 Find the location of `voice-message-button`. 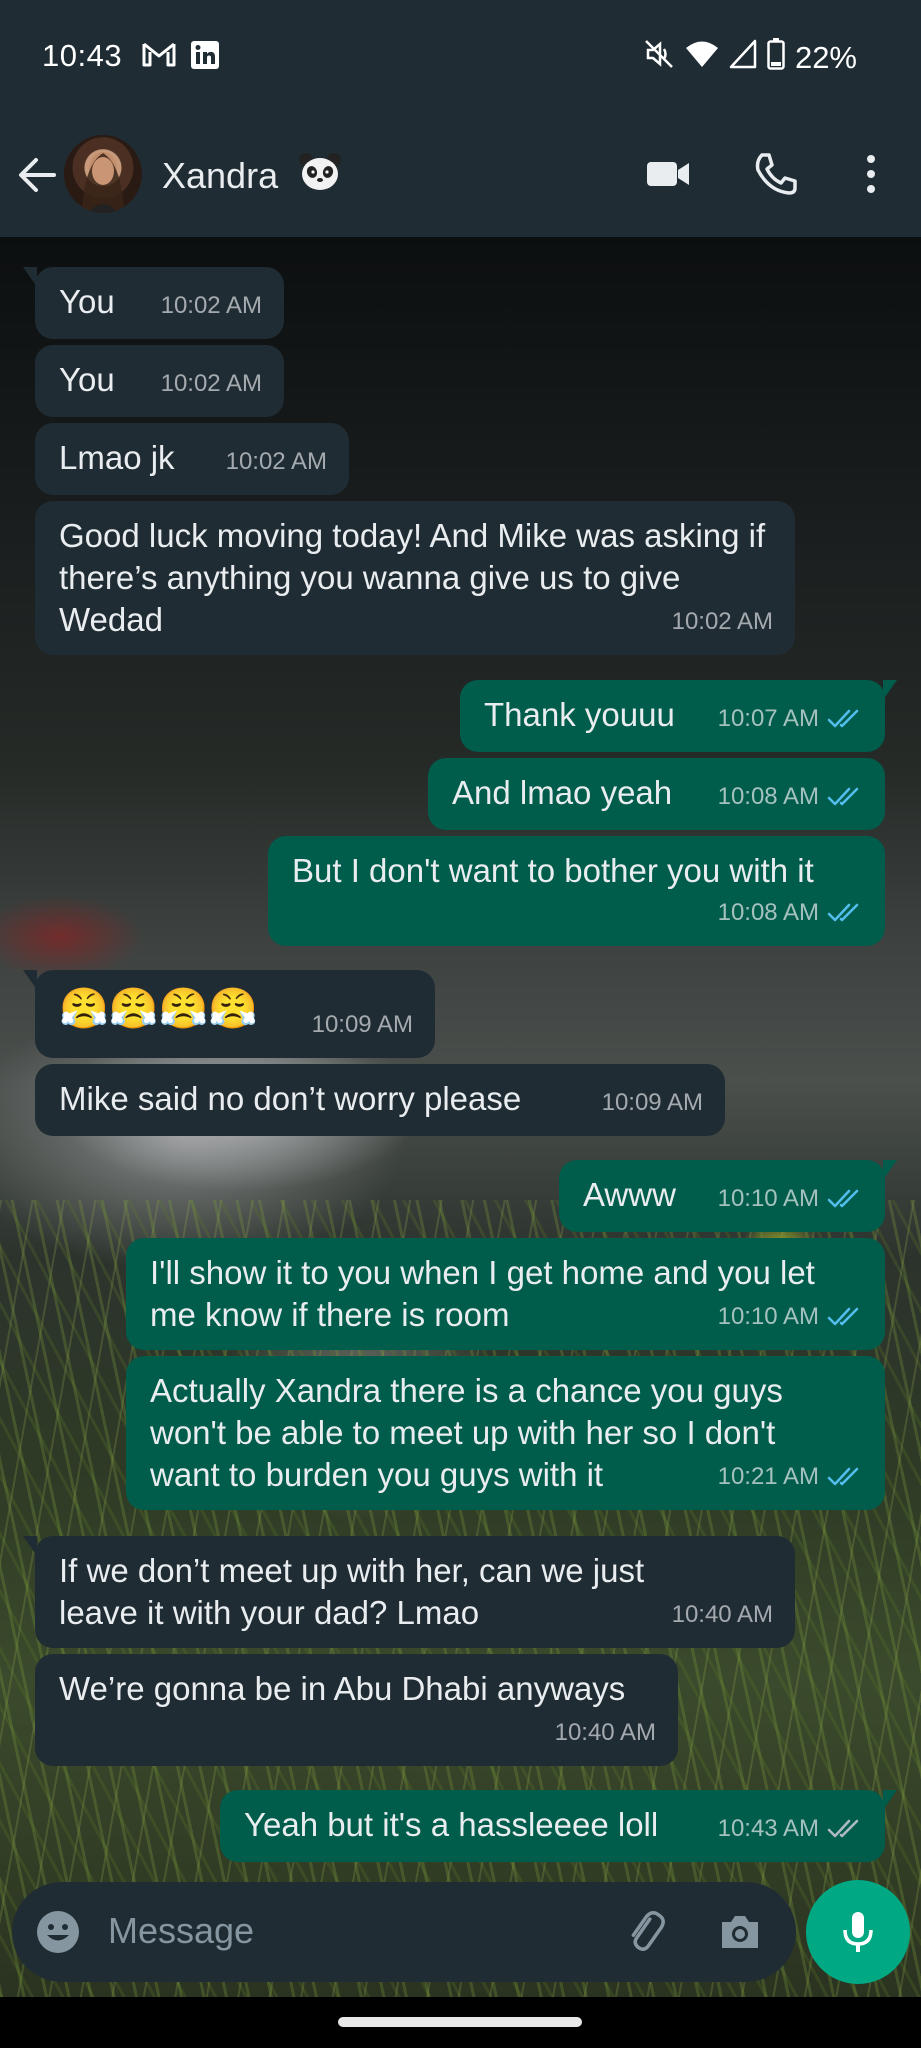

voice-message-button is located at coordinates (858, 1932).